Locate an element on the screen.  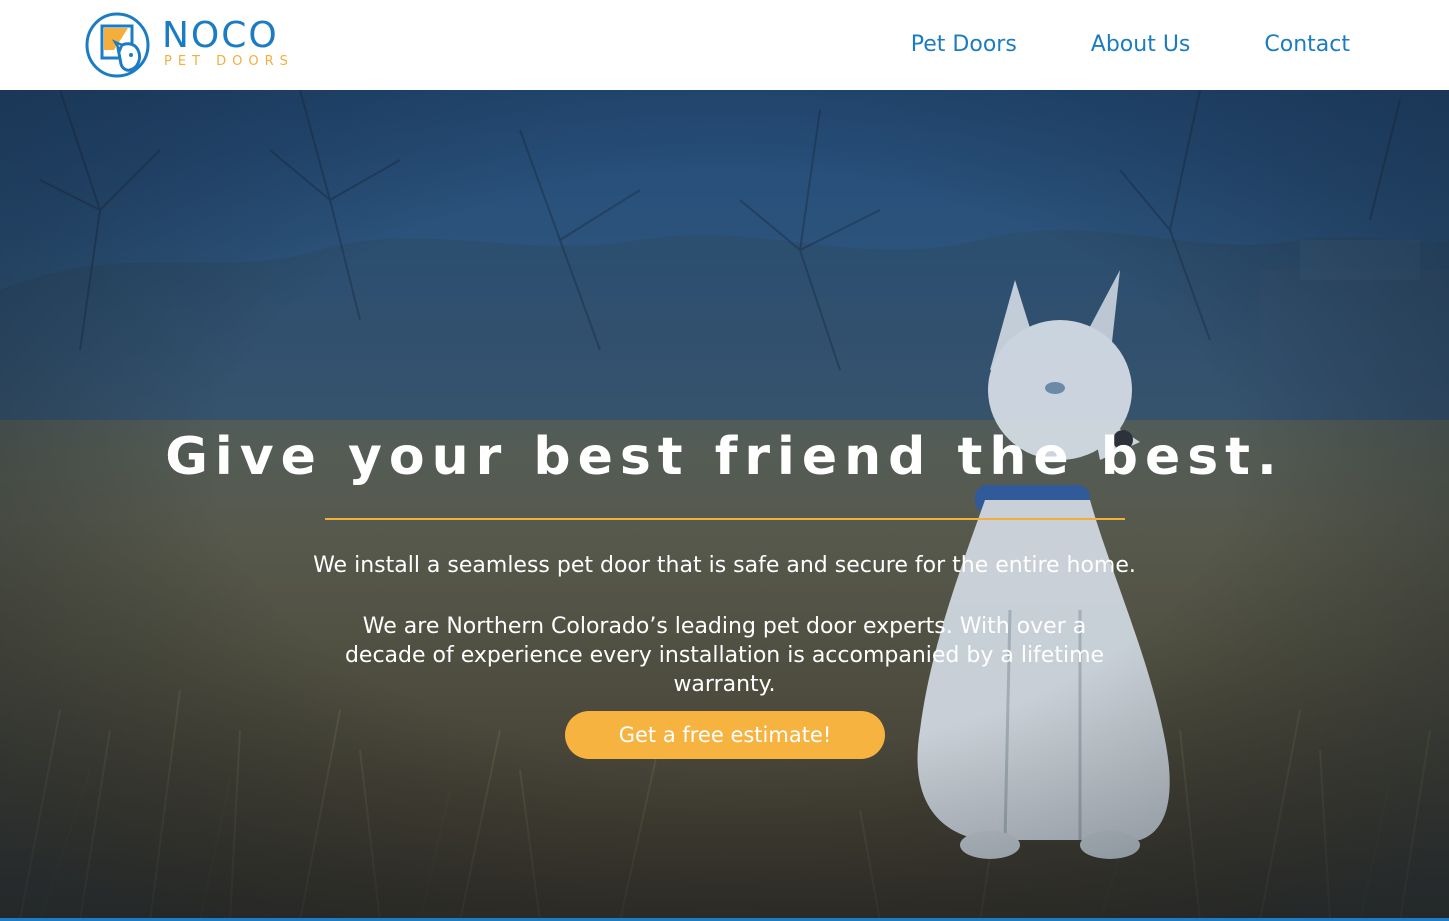
main-nav: Pet Doors About Us Contact is located at coordinates (1130, 45).